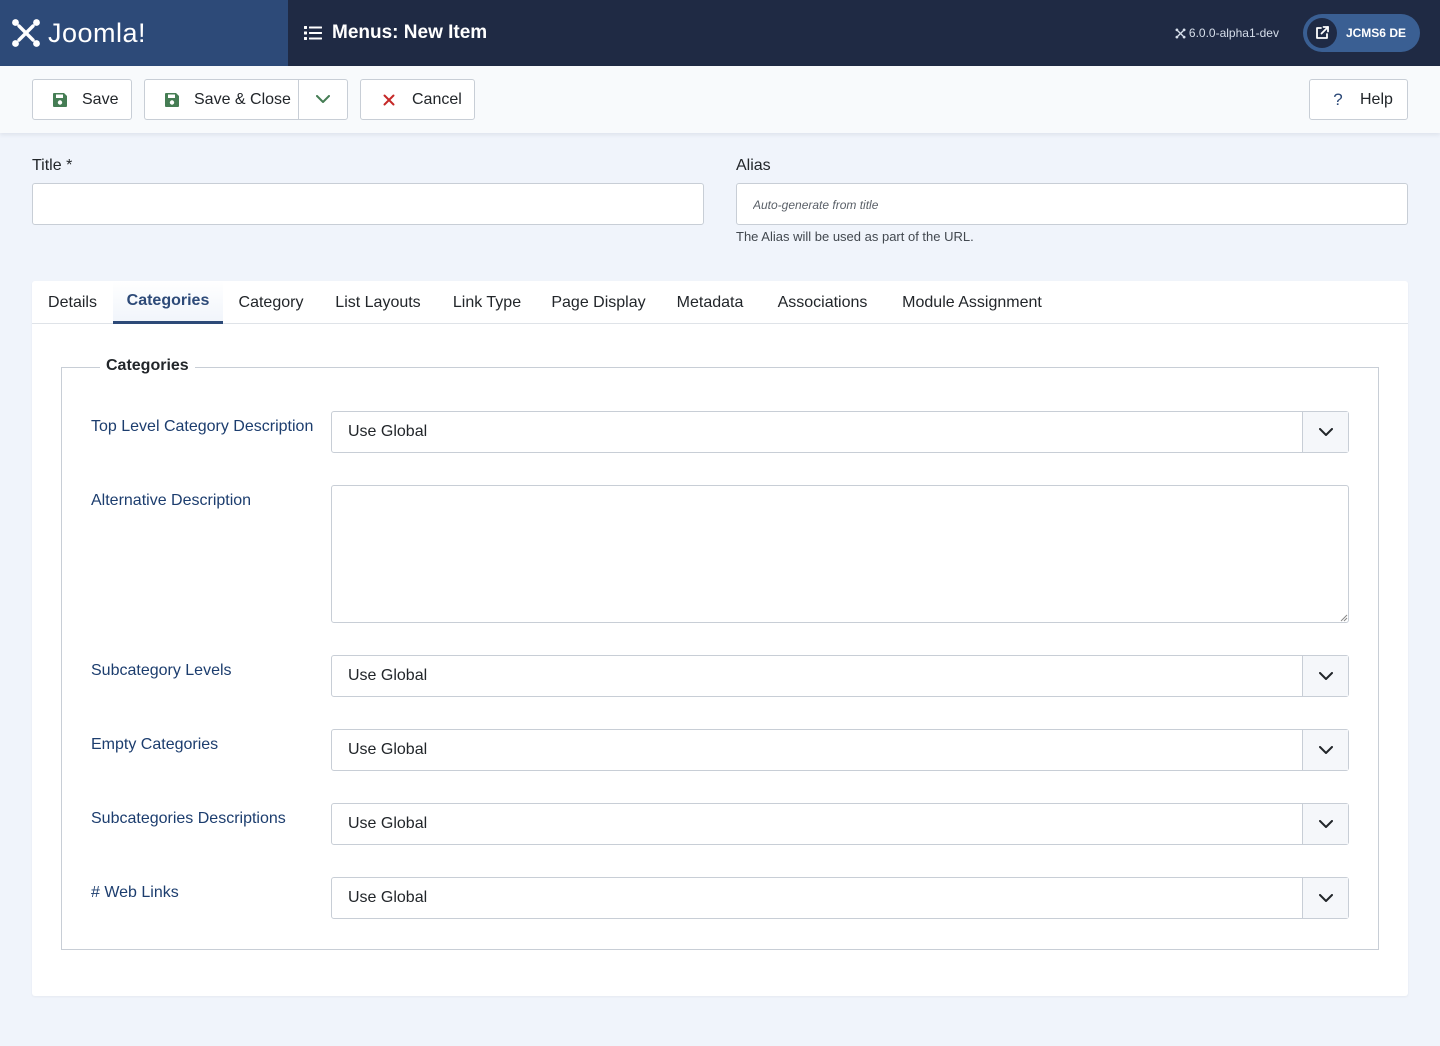 The height and width of the screenshot is (1046, 1440). I want to click on alternative-description-label: Alternative Description, so click(171, 500).